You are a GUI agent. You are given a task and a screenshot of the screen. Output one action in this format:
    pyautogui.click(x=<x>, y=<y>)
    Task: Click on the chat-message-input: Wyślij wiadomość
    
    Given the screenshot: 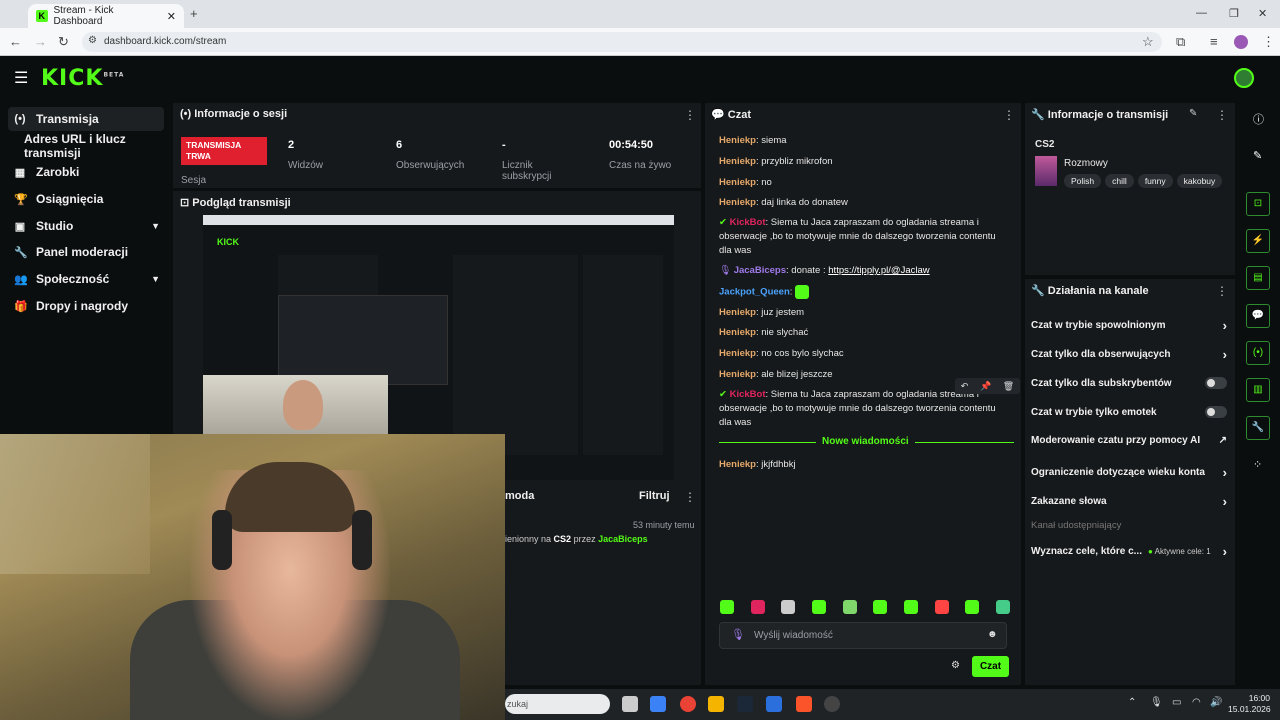 What is the action you would take?
    pyautogui.click(x=863, y=635)
    